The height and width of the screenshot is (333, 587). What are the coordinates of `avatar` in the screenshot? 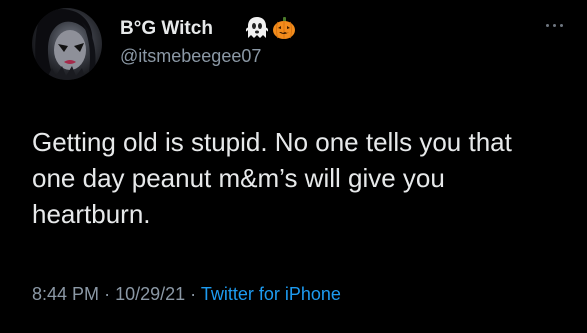 It's located at (67, 44).